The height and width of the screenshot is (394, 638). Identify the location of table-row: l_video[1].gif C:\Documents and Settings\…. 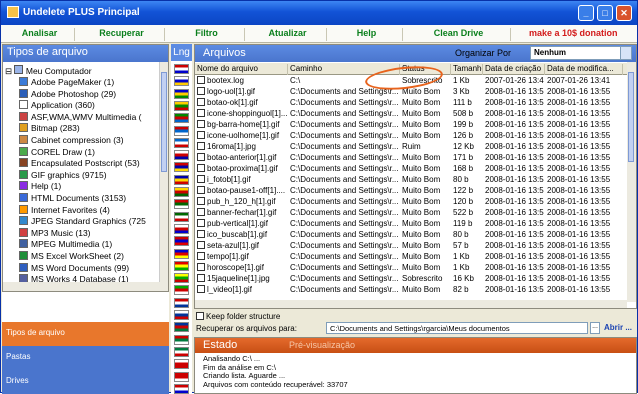
(411, 290).